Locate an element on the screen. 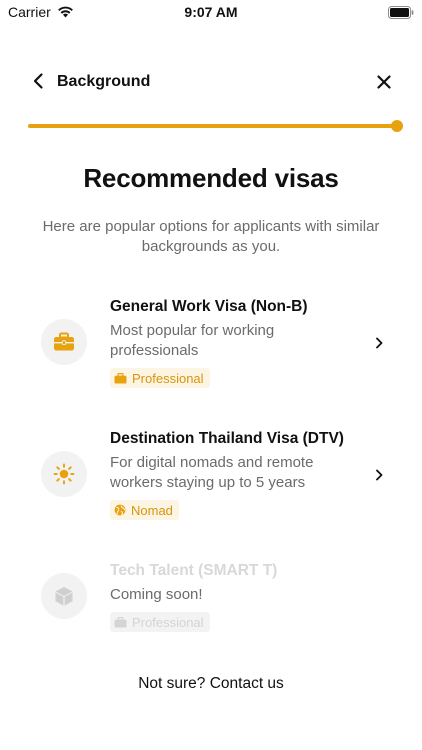 This screenshot has width=422, height=750. contact-us-link: Contact us is located at coordinates (247, 683).